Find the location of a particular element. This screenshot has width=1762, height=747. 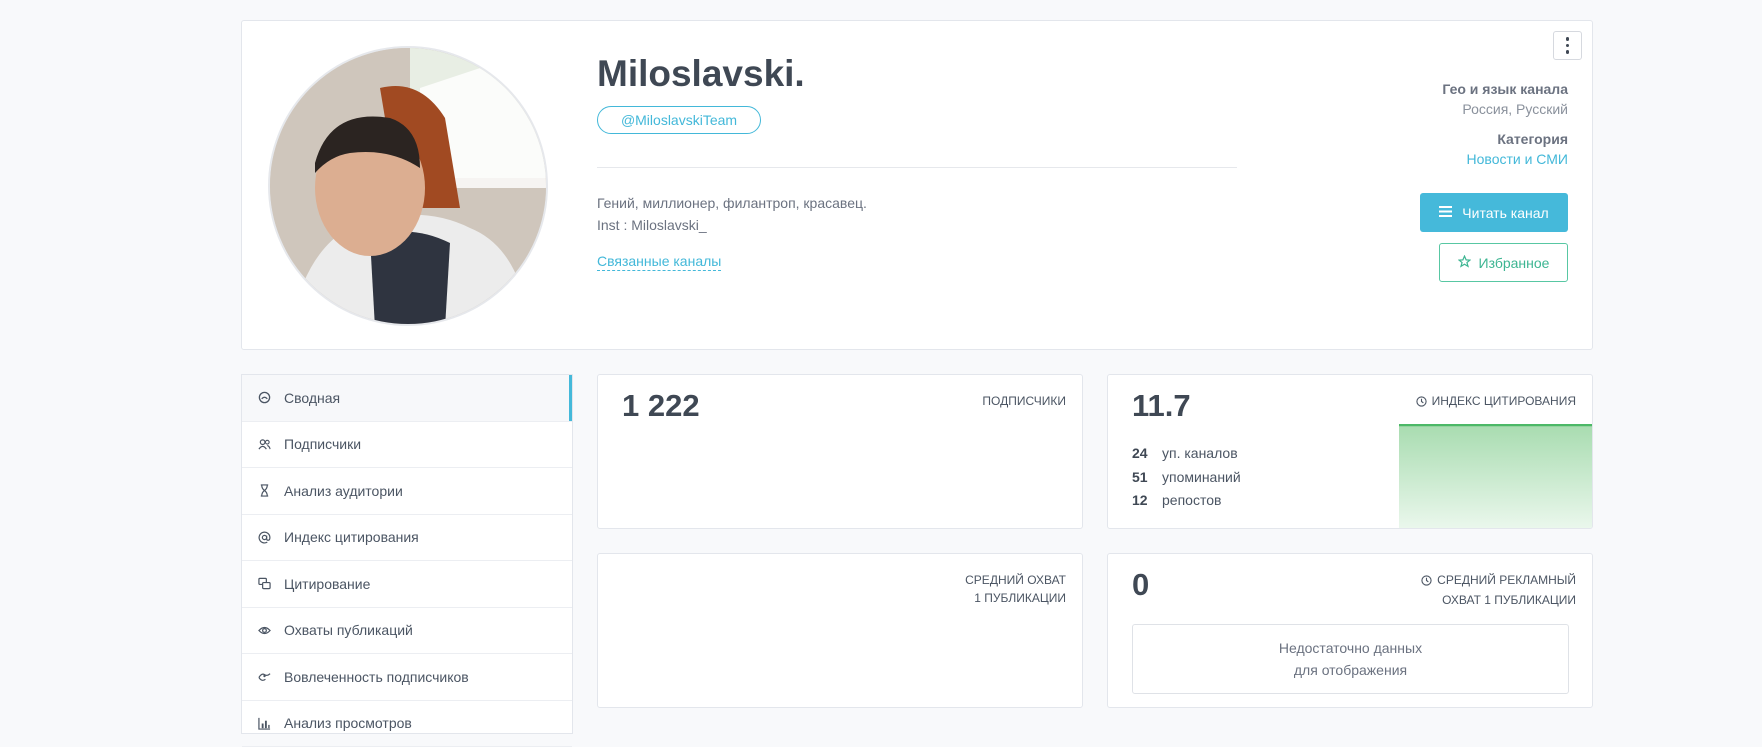

no-data-message: Недостаточно данных для отображения is located at coordinates (1350, 659).